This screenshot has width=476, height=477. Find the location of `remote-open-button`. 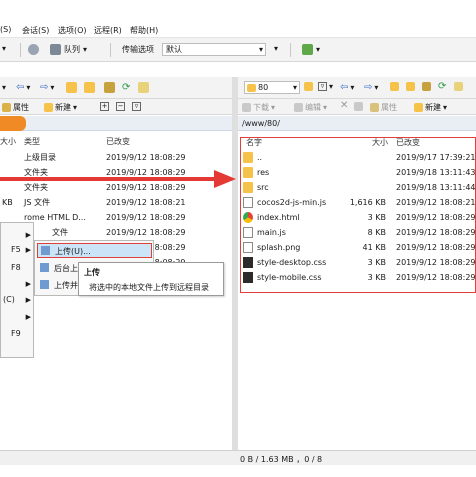

remote-open-button is located at coordinates (308, 86).